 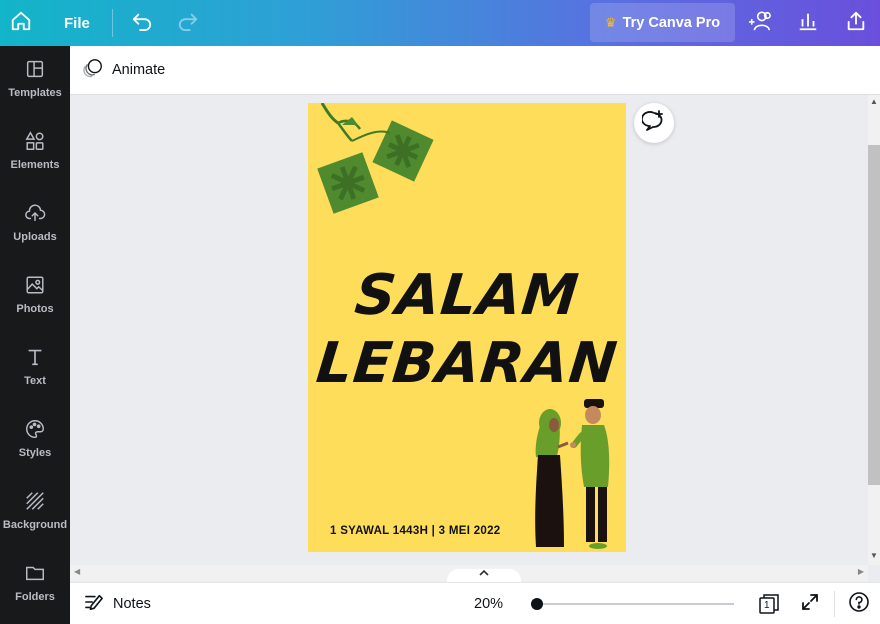 I want to click on text-icon, so click(x=35, y=358).